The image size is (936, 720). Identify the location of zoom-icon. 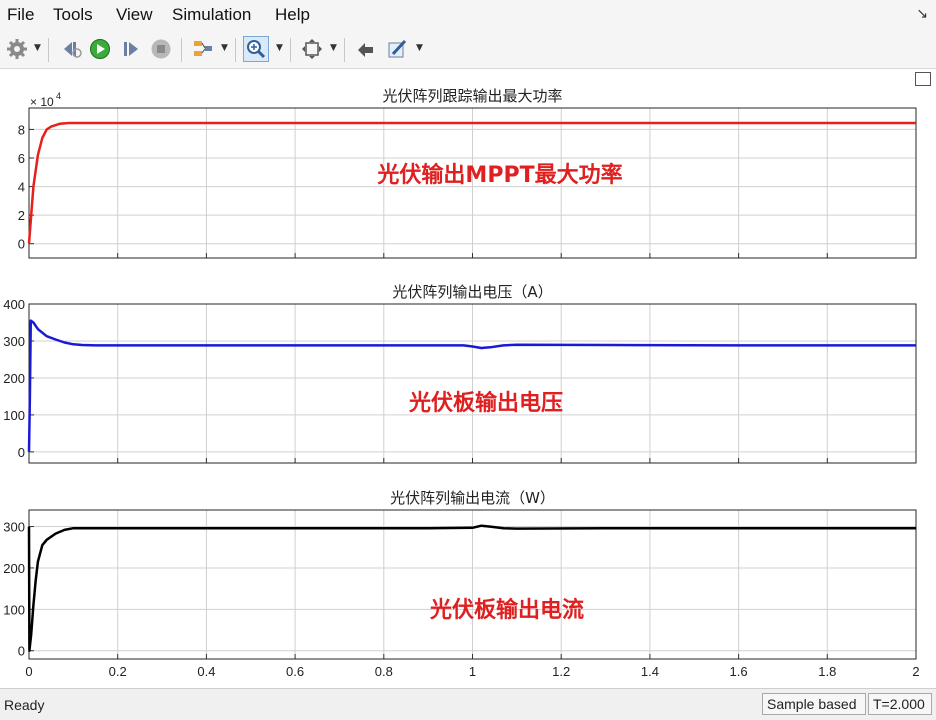
(256, 49).